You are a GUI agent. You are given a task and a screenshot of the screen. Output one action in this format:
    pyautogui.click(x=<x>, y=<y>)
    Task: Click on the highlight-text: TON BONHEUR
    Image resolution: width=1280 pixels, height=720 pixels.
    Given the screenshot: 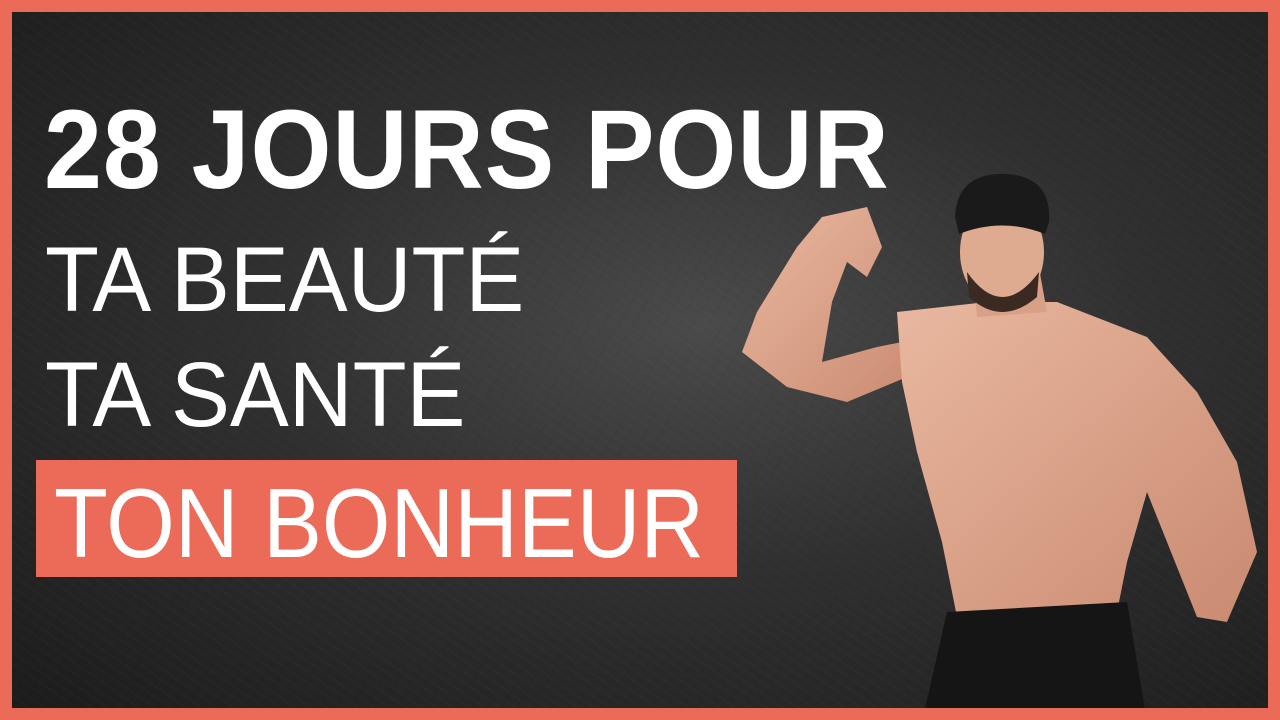 What is the action you would take?
    pyautogui.click(x=379, y=523)
    